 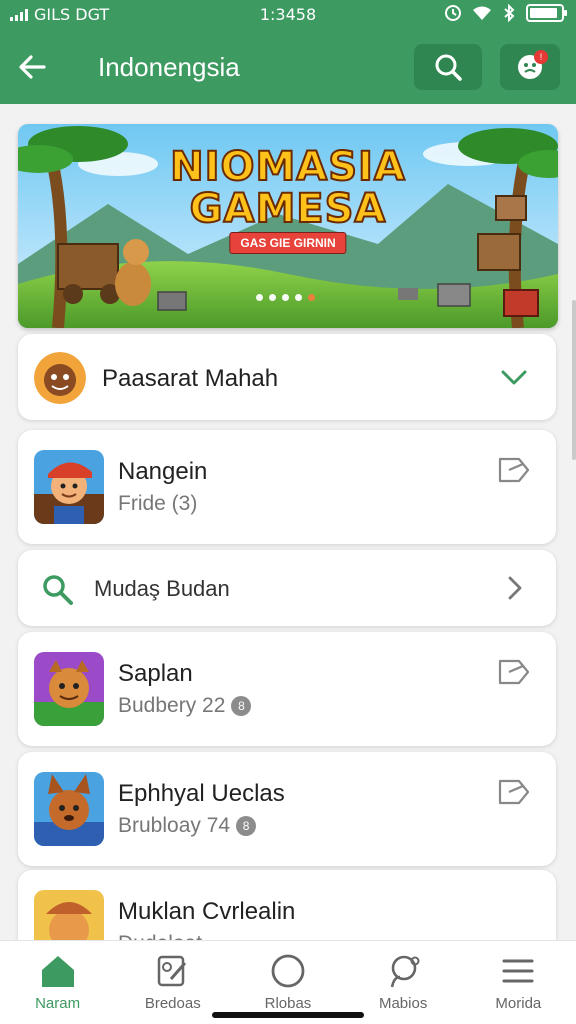 What do you see at coordinates (162, 588) in the screenshot?
I see `item-title: Mudaş Budan` at bounding box center [162, 588].